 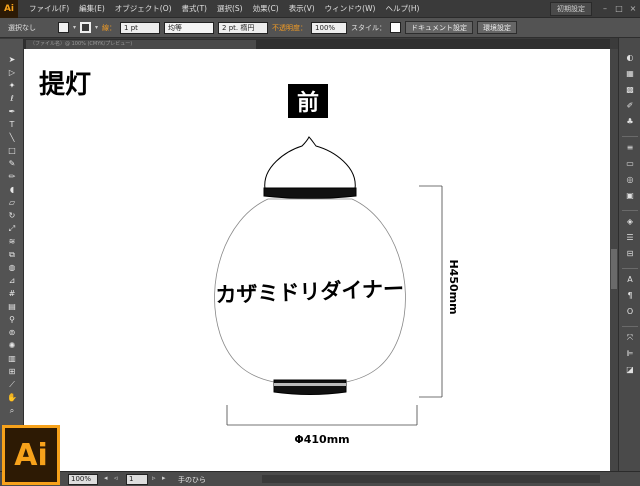 What do you see at coordinates (605, 8) in the screenshot?
I see `minimize-button: –` at bounding box center [605, 8].